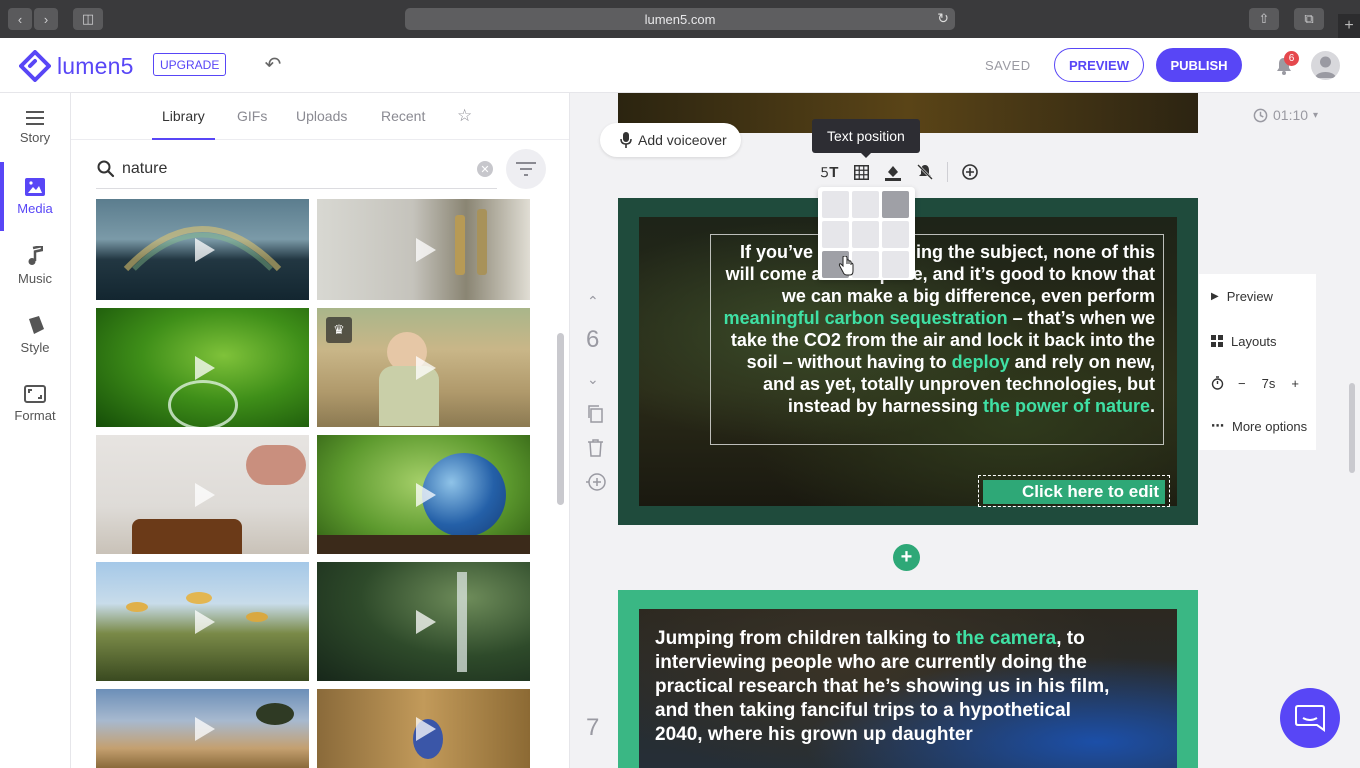 The width and height of the screenshot is (1360, 768). I want to click on media-thumbnail-ocean-rainbow, so click(202, 249).